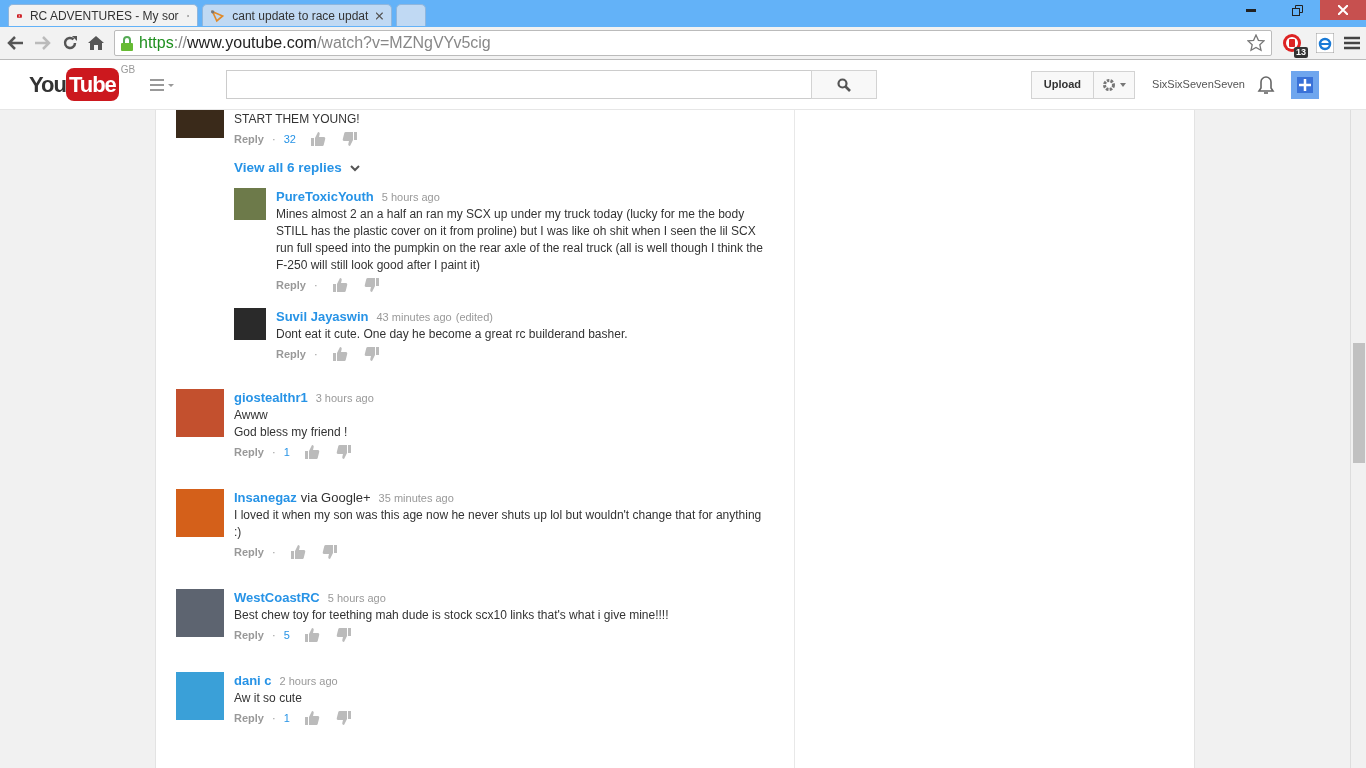 This screenshot has width=1366, height=768. I want to click on browser-tab: cant update to race updat, so click(297, 15).